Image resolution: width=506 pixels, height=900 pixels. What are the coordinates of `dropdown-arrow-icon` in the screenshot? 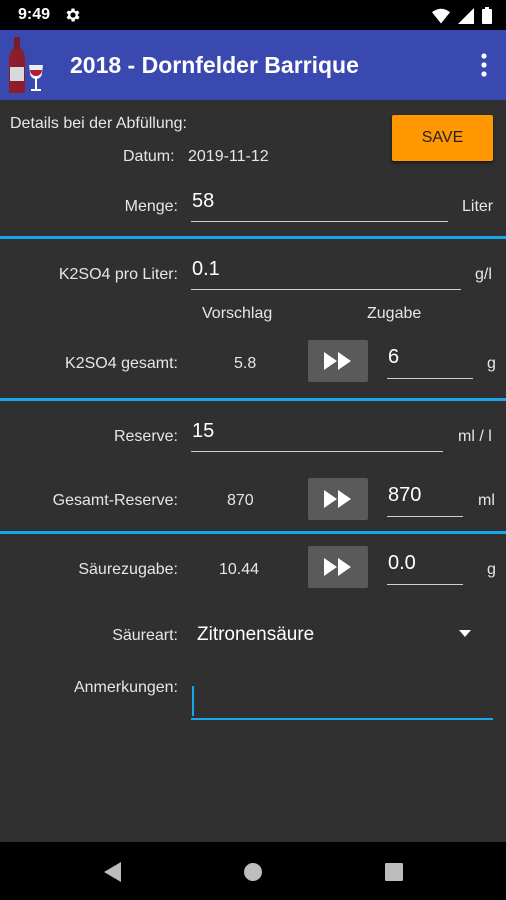 It's located at (465, 633).